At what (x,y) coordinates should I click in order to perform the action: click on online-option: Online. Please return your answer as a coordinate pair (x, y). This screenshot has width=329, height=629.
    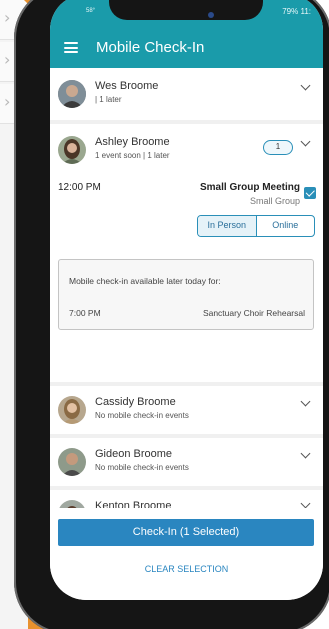
    Looking at the image, I should click on (286, 226).